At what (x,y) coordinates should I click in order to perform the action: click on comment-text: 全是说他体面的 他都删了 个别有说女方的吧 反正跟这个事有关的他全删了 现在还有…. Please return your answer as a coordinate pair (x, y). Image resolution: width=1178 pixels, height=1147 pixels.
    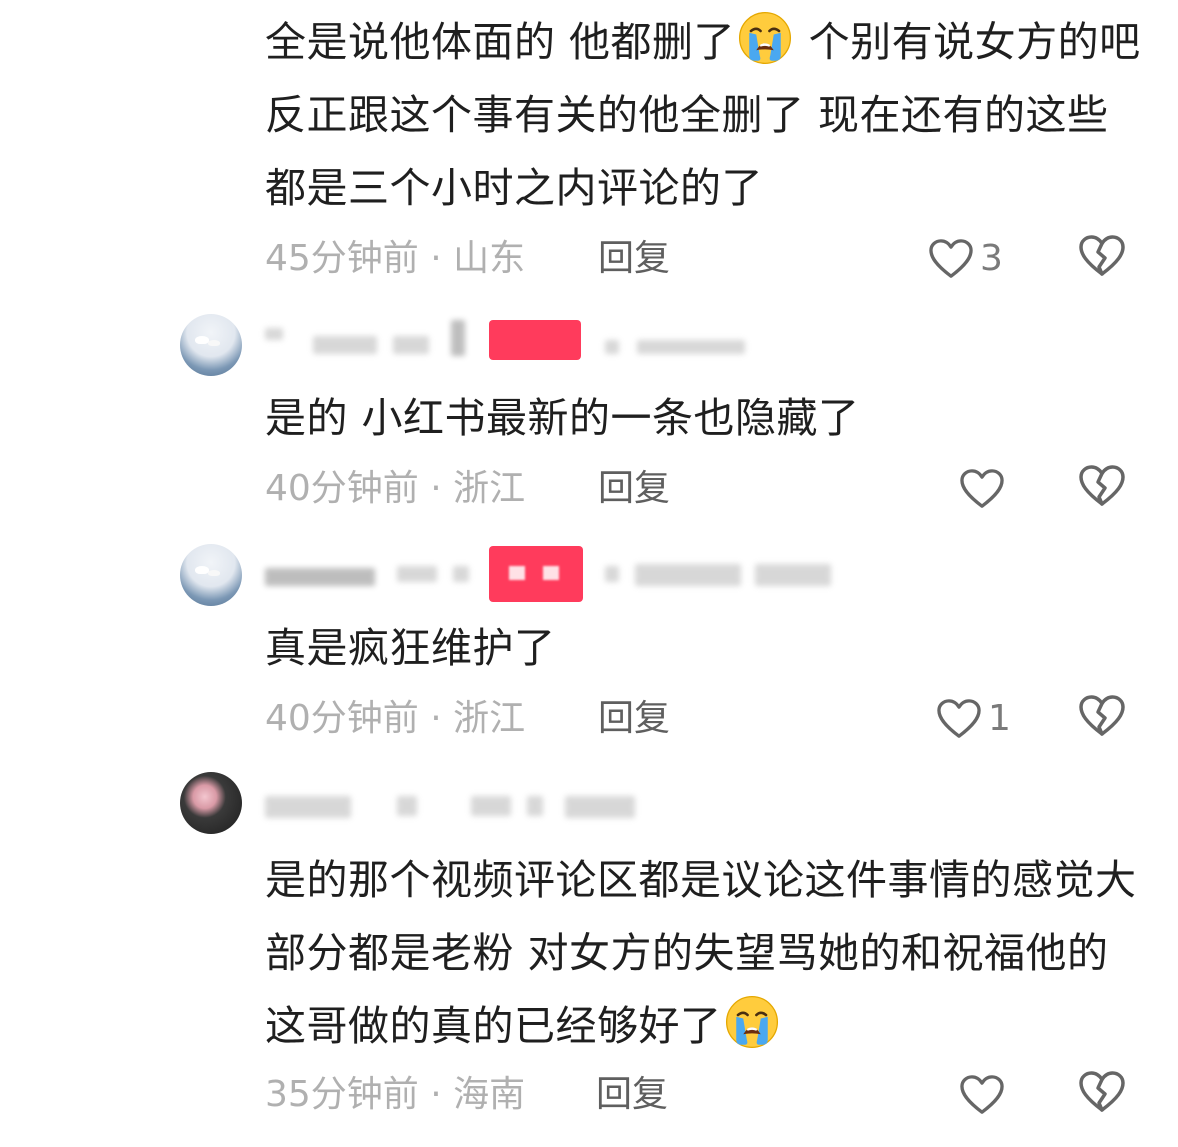
    Looking at the image, I should click on (705, 115).